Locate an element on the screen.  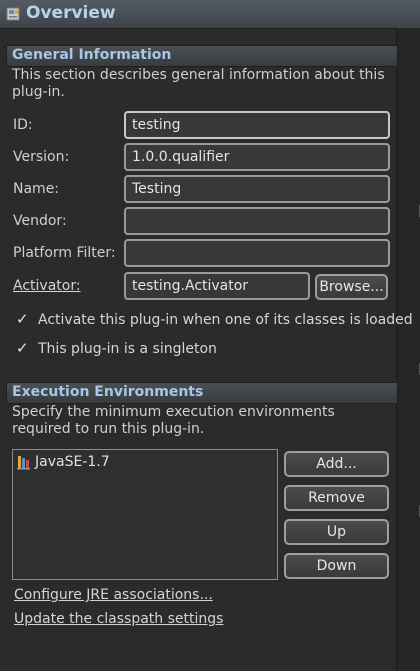
list-item: JavaSE-1.7 is located at coordinates (63, 462).